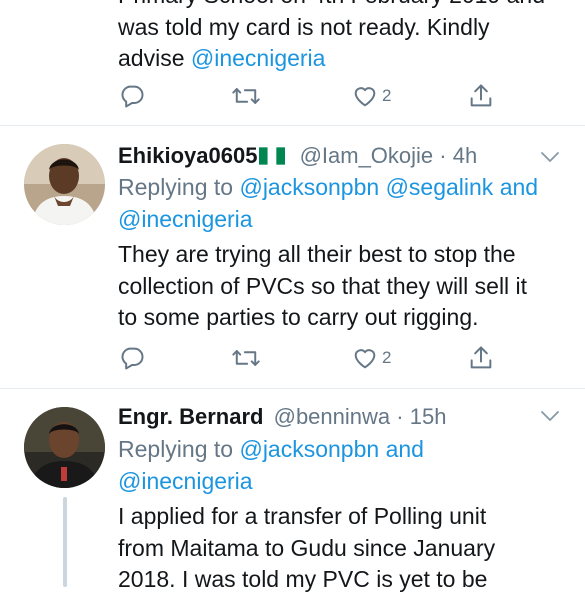 This screenshot has height=596, width=585. Describe the element at coordinates (302, 516) in the screenshot. I see `tweet-3-text-line-1: I applied for a transfer of Polling unit` at that location.